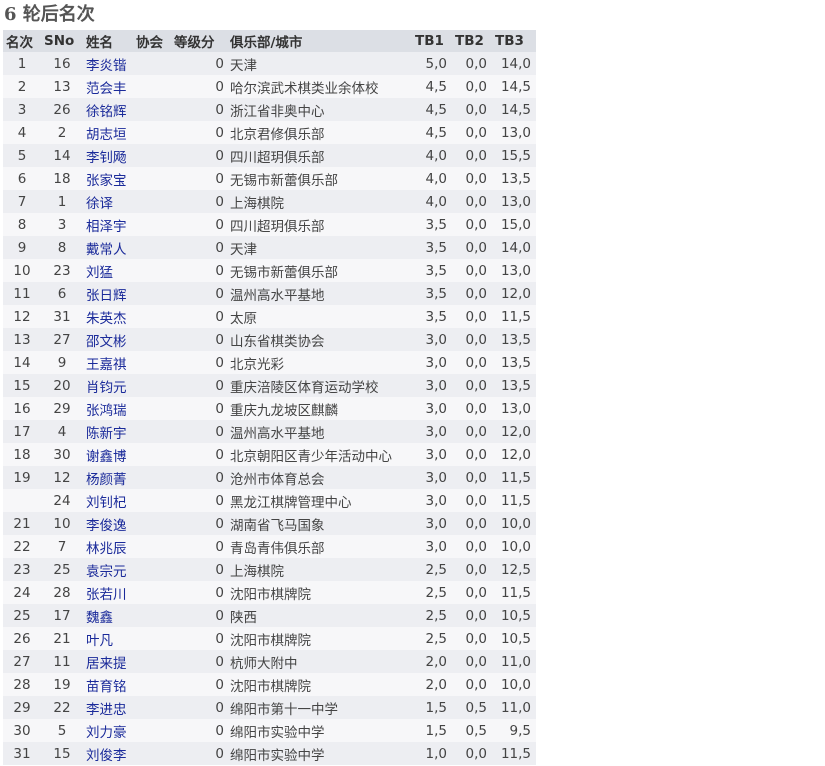 This screenshot has height=766, width=825. Describe the element at coordinates (269, 224) in the screenshot. I see `table-row: 8 3 相泽宇 0 四川超玥俱乐部 3,5 0,0 15,0` at that location.